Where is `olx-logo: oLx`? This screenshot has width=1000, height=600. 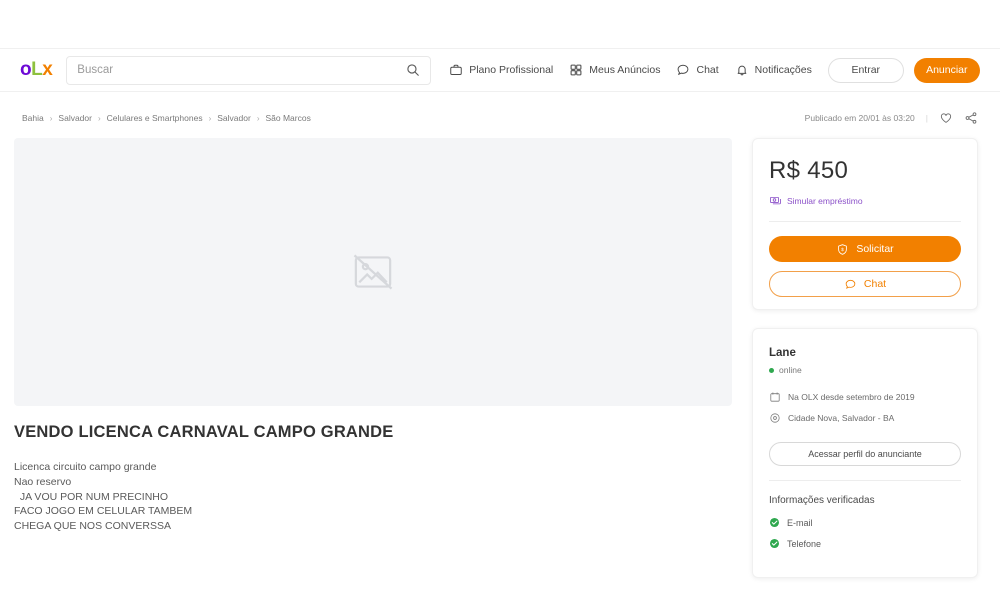 olx-logo: oLx is located at coordinates (36, 70).